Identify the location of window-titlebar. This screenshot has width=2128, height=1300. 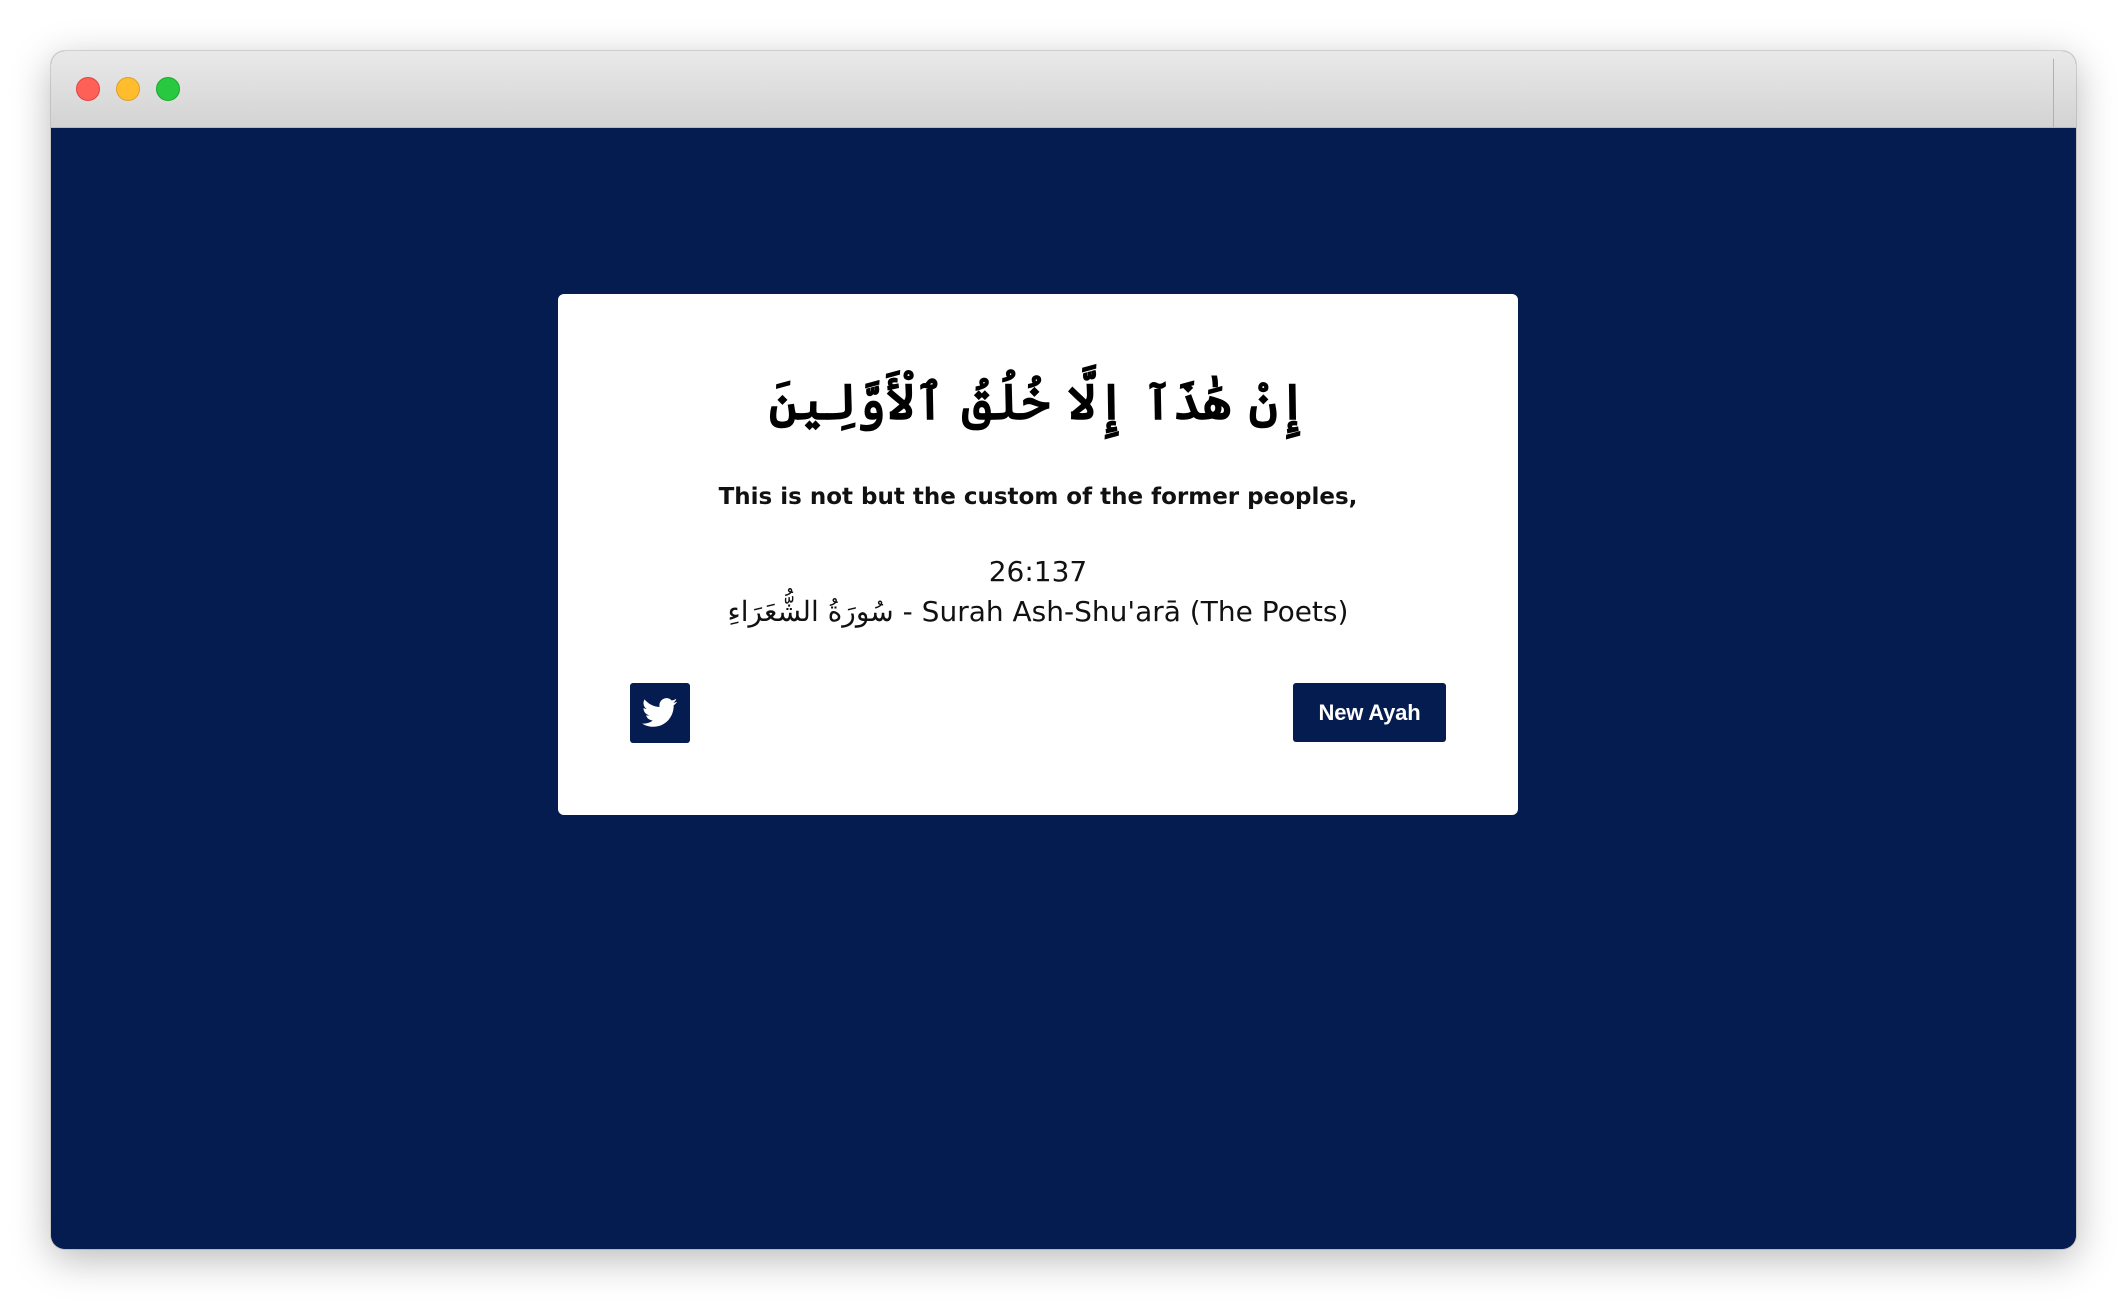
(1063, 89).